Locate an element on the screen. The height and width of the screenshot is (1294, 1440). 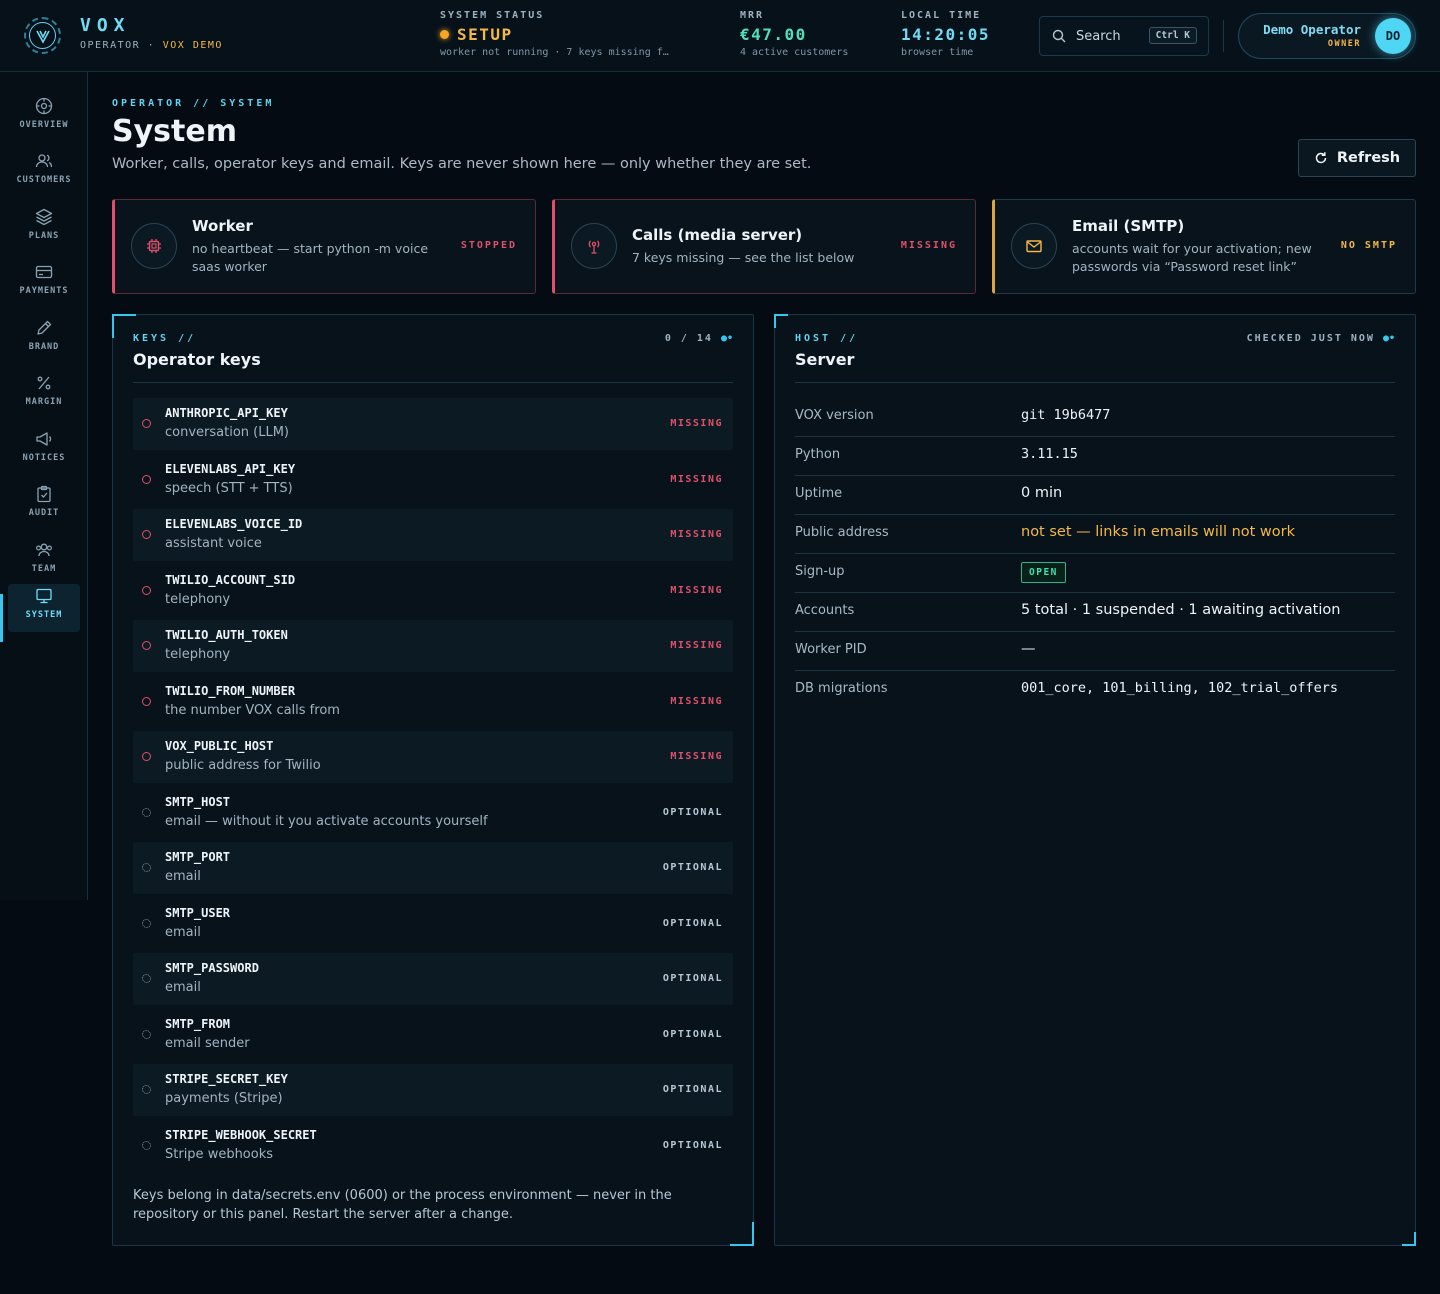
sidebar-item-payments: PAYMENTS is located at coordinates (44, 283).